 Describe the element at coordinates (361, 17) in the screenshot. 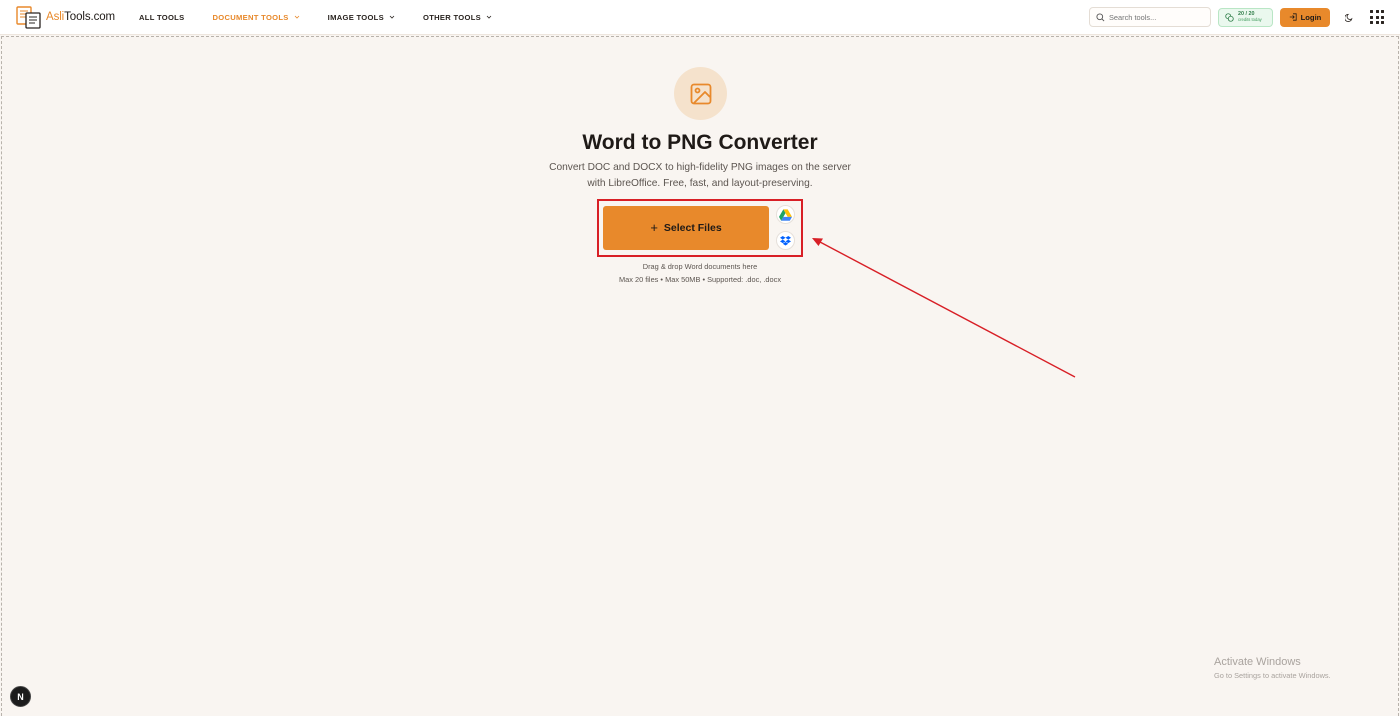

I see `nav-image-tools: IMAGE TOOLS` at that location.